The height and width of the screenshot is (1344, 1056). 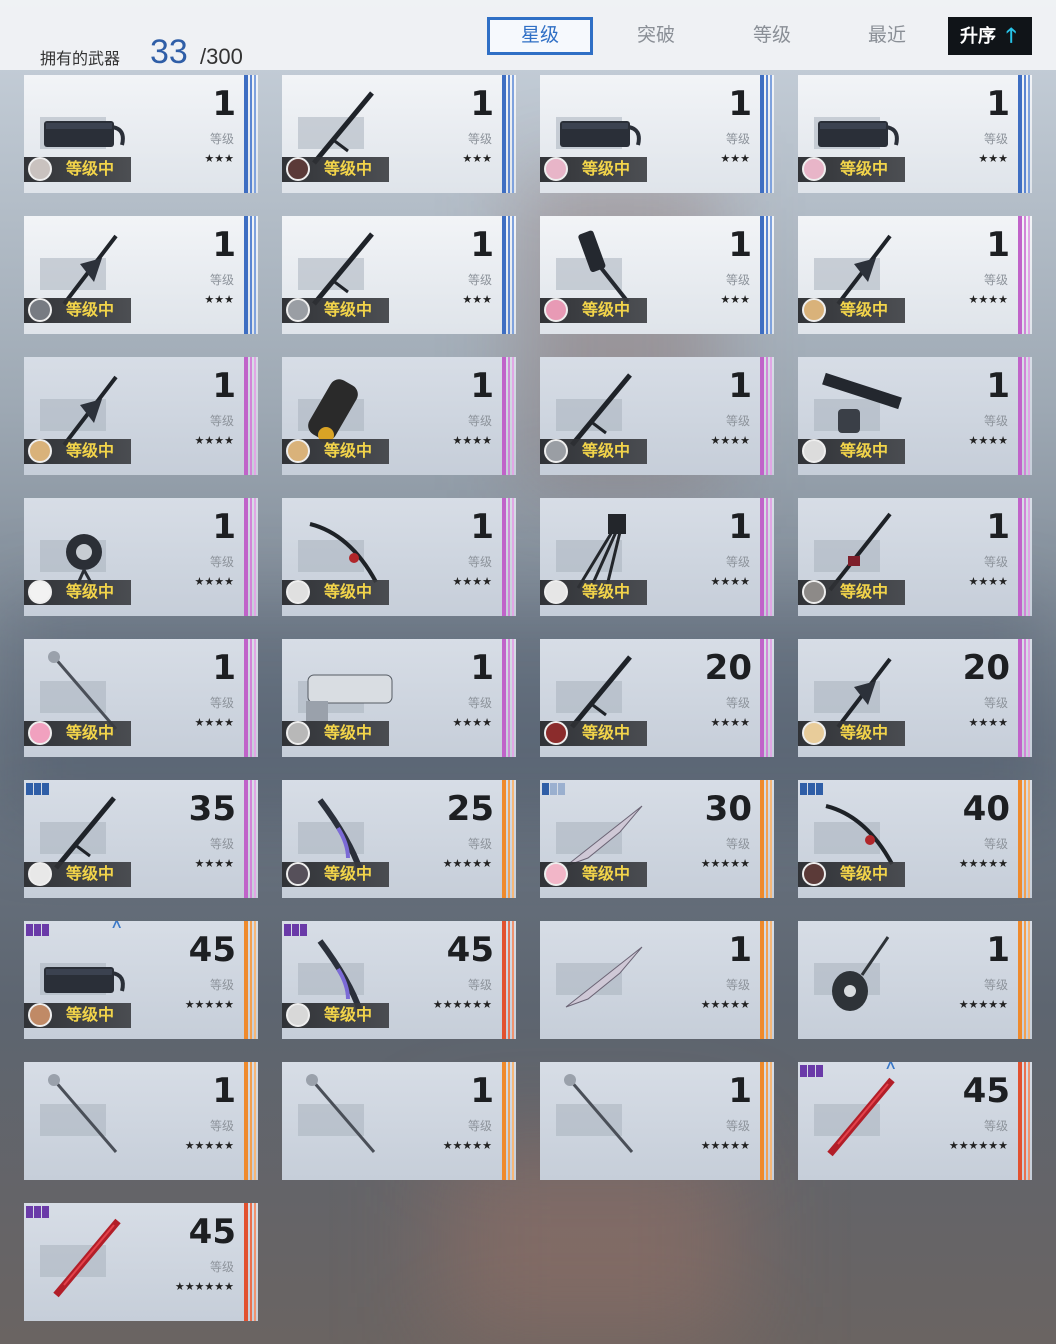 What do you see at coordinates (141, 839) in the screenshot?
I see `weapon-card: 35 等级 ★★★★ 等级中` at bounding box center [141, 839].